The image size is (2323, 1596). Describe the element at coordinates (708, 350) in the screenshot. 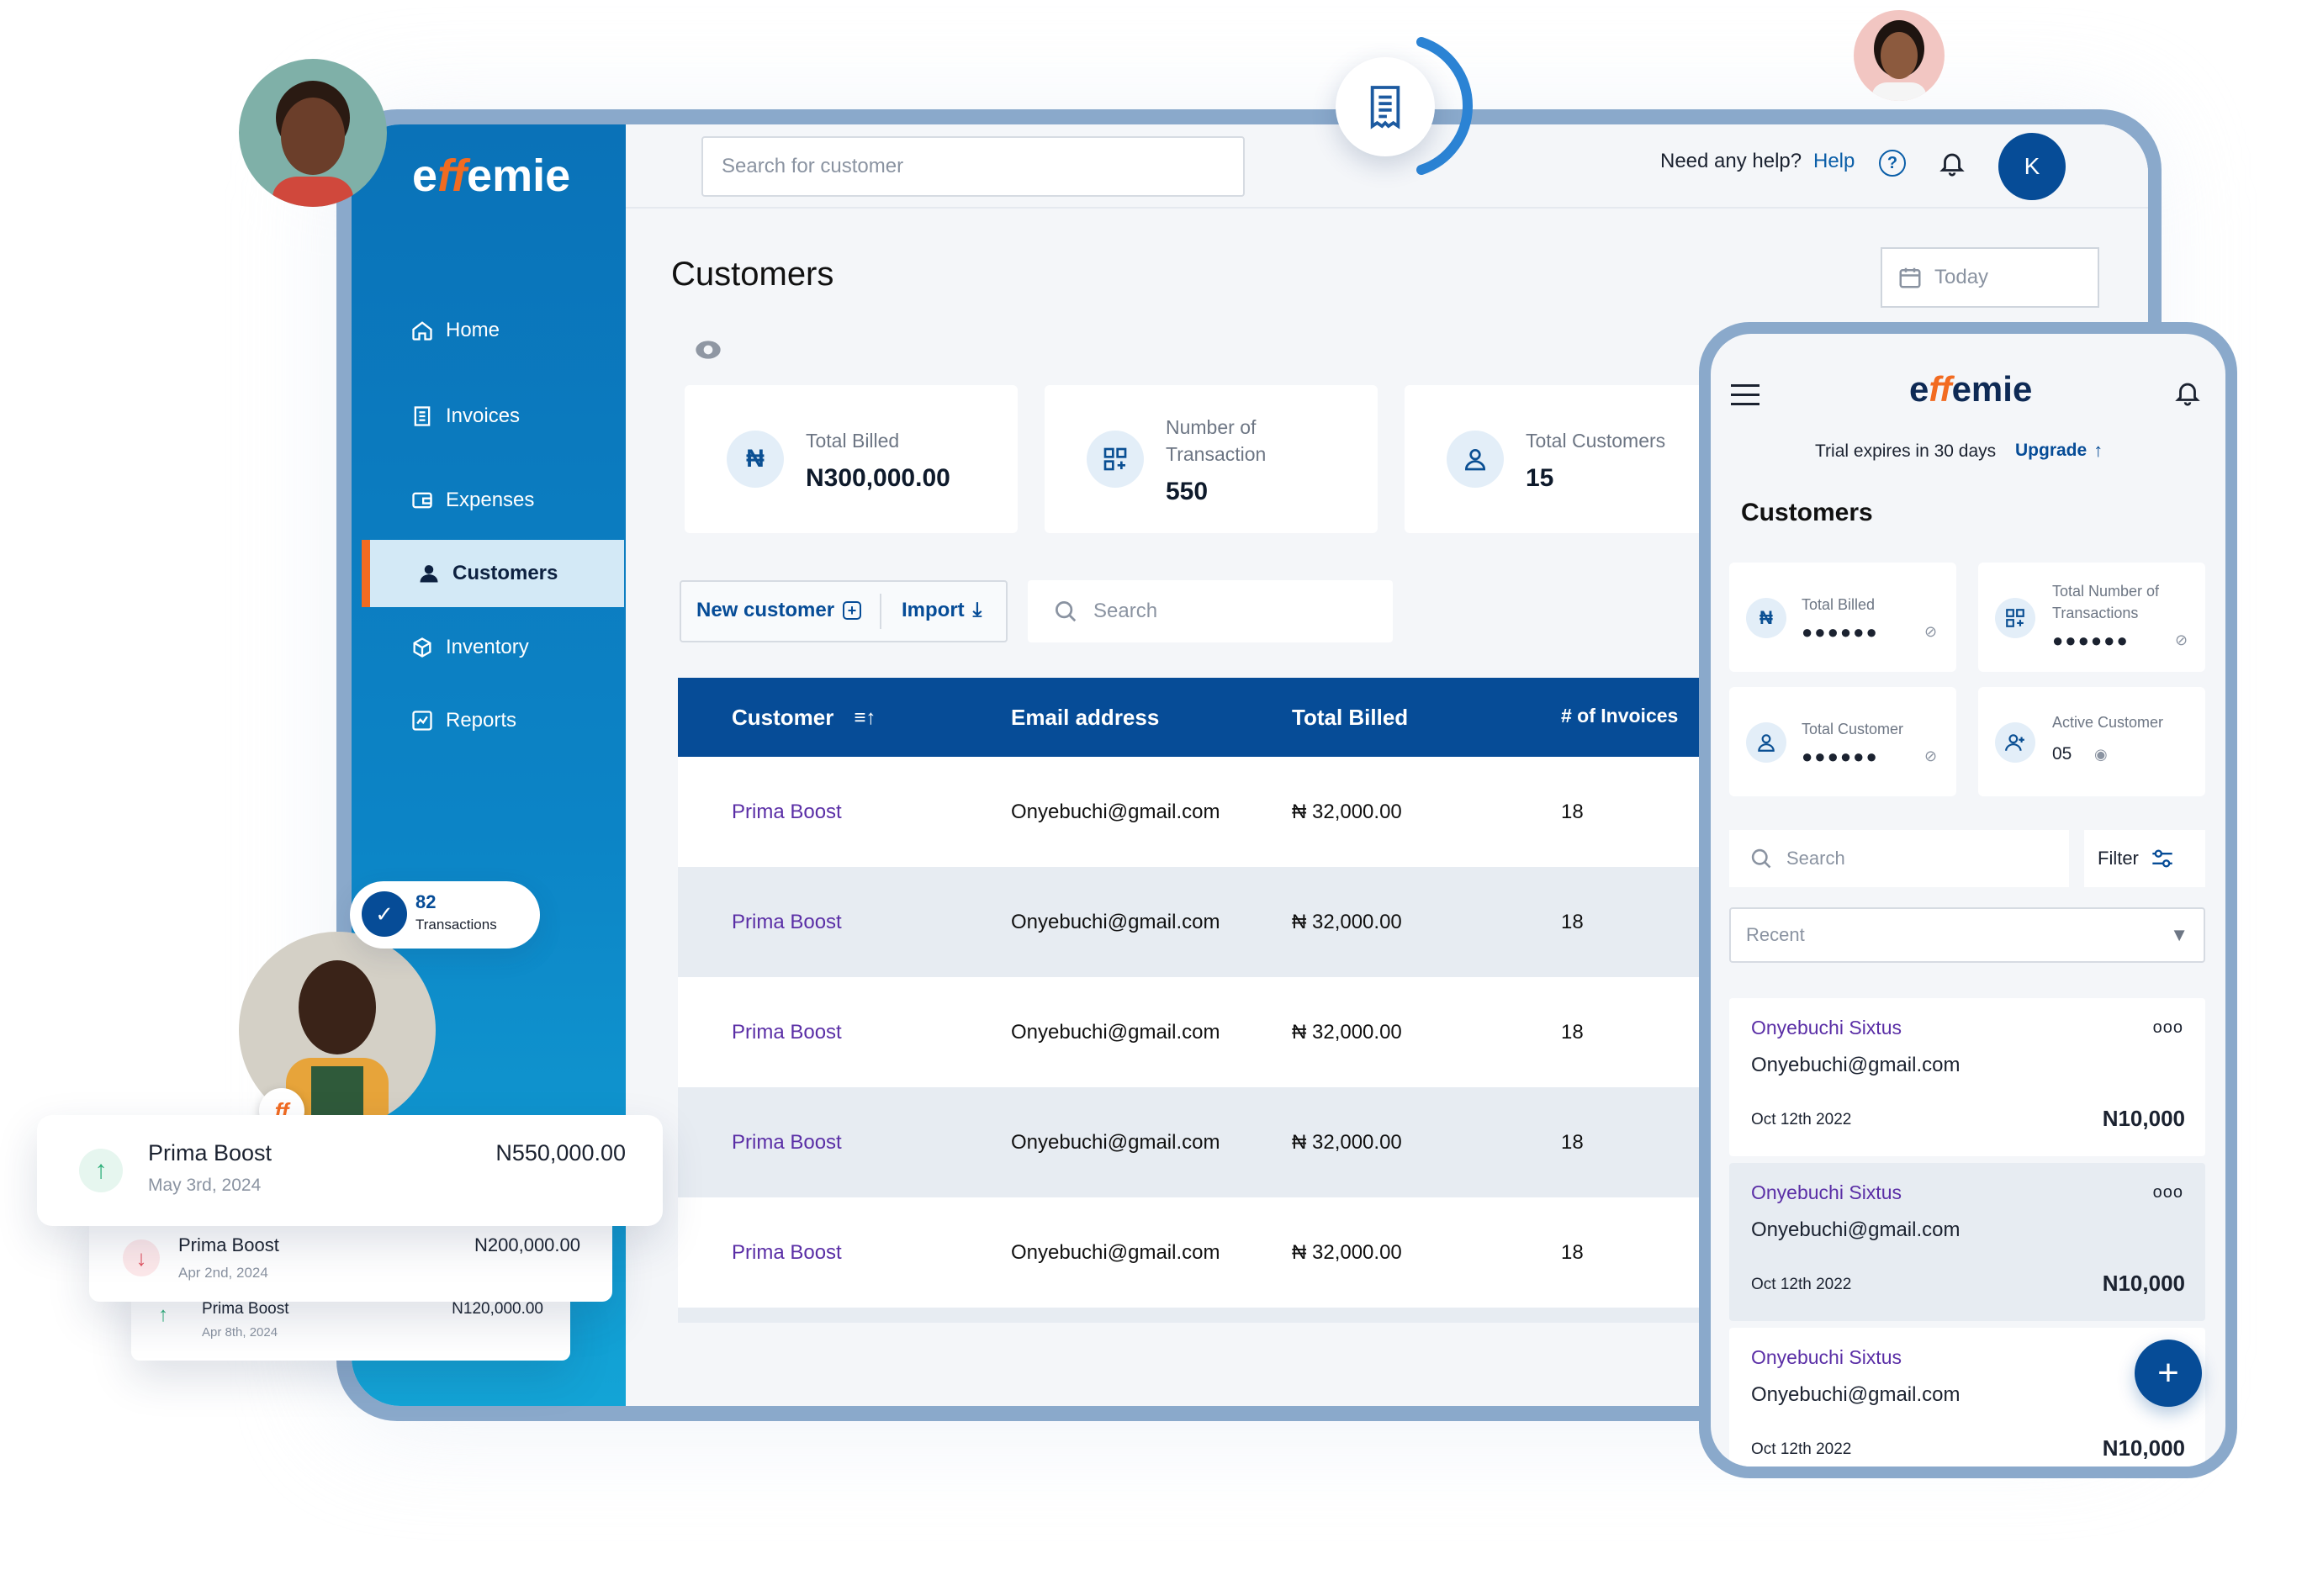

I see `eye-icon` at that location.